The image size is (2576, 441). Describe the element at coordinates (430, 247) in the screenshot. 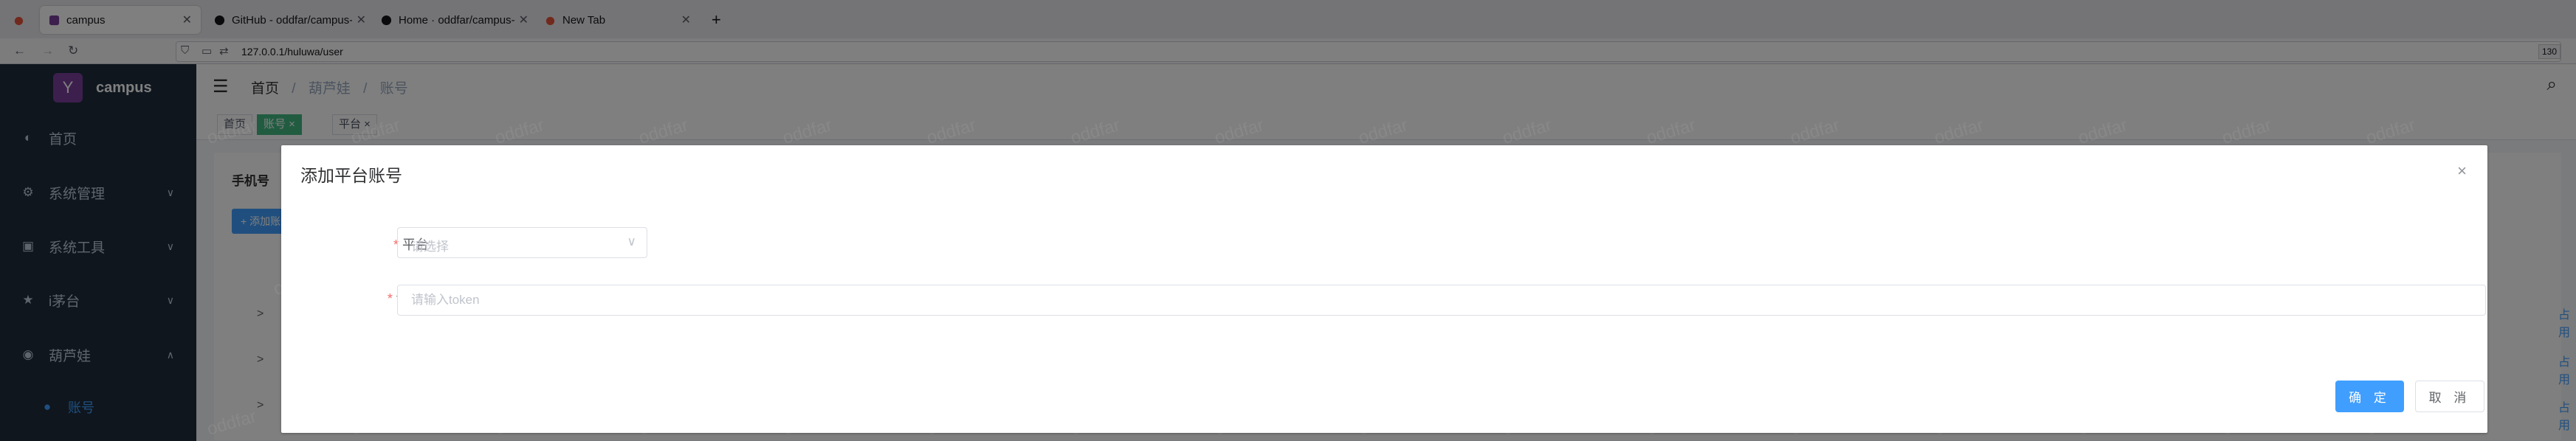

I see `platform-select-placeholder: 请选择` at that location.